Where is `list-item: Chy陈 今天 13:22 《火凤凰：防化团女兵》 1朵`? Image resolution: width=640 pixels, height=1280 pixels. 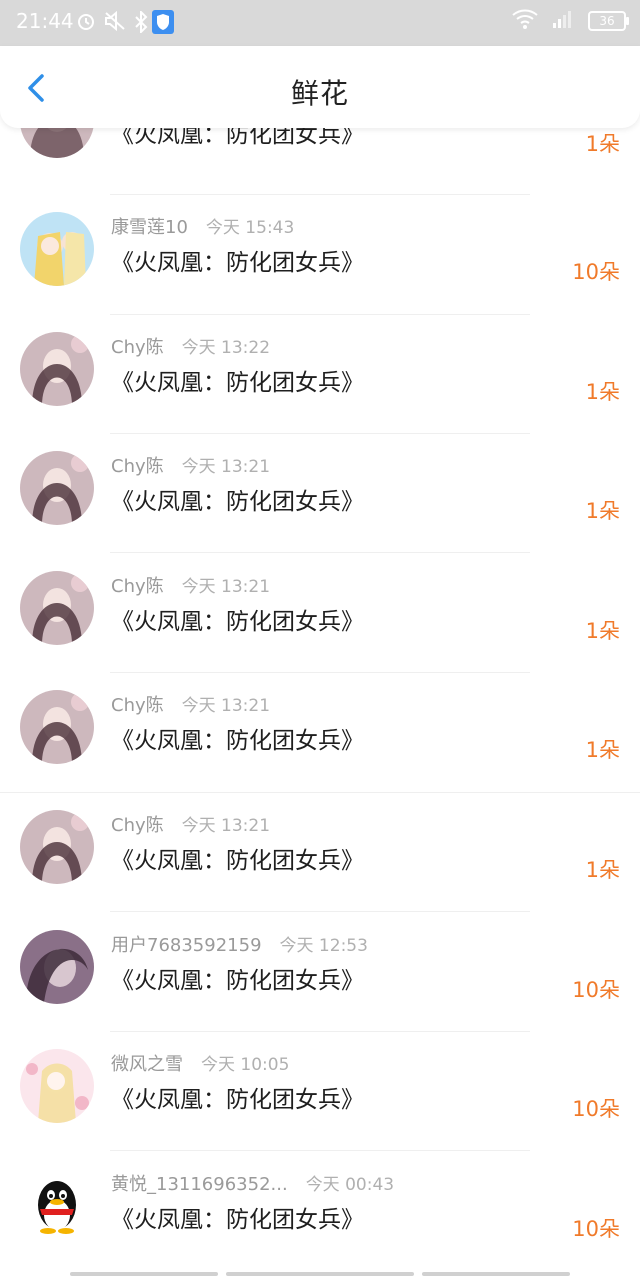 list-item: Chy陈 今天 13:22 《火凤凰：防化团女兵》 1朵 is located at coordinates (320, 375).